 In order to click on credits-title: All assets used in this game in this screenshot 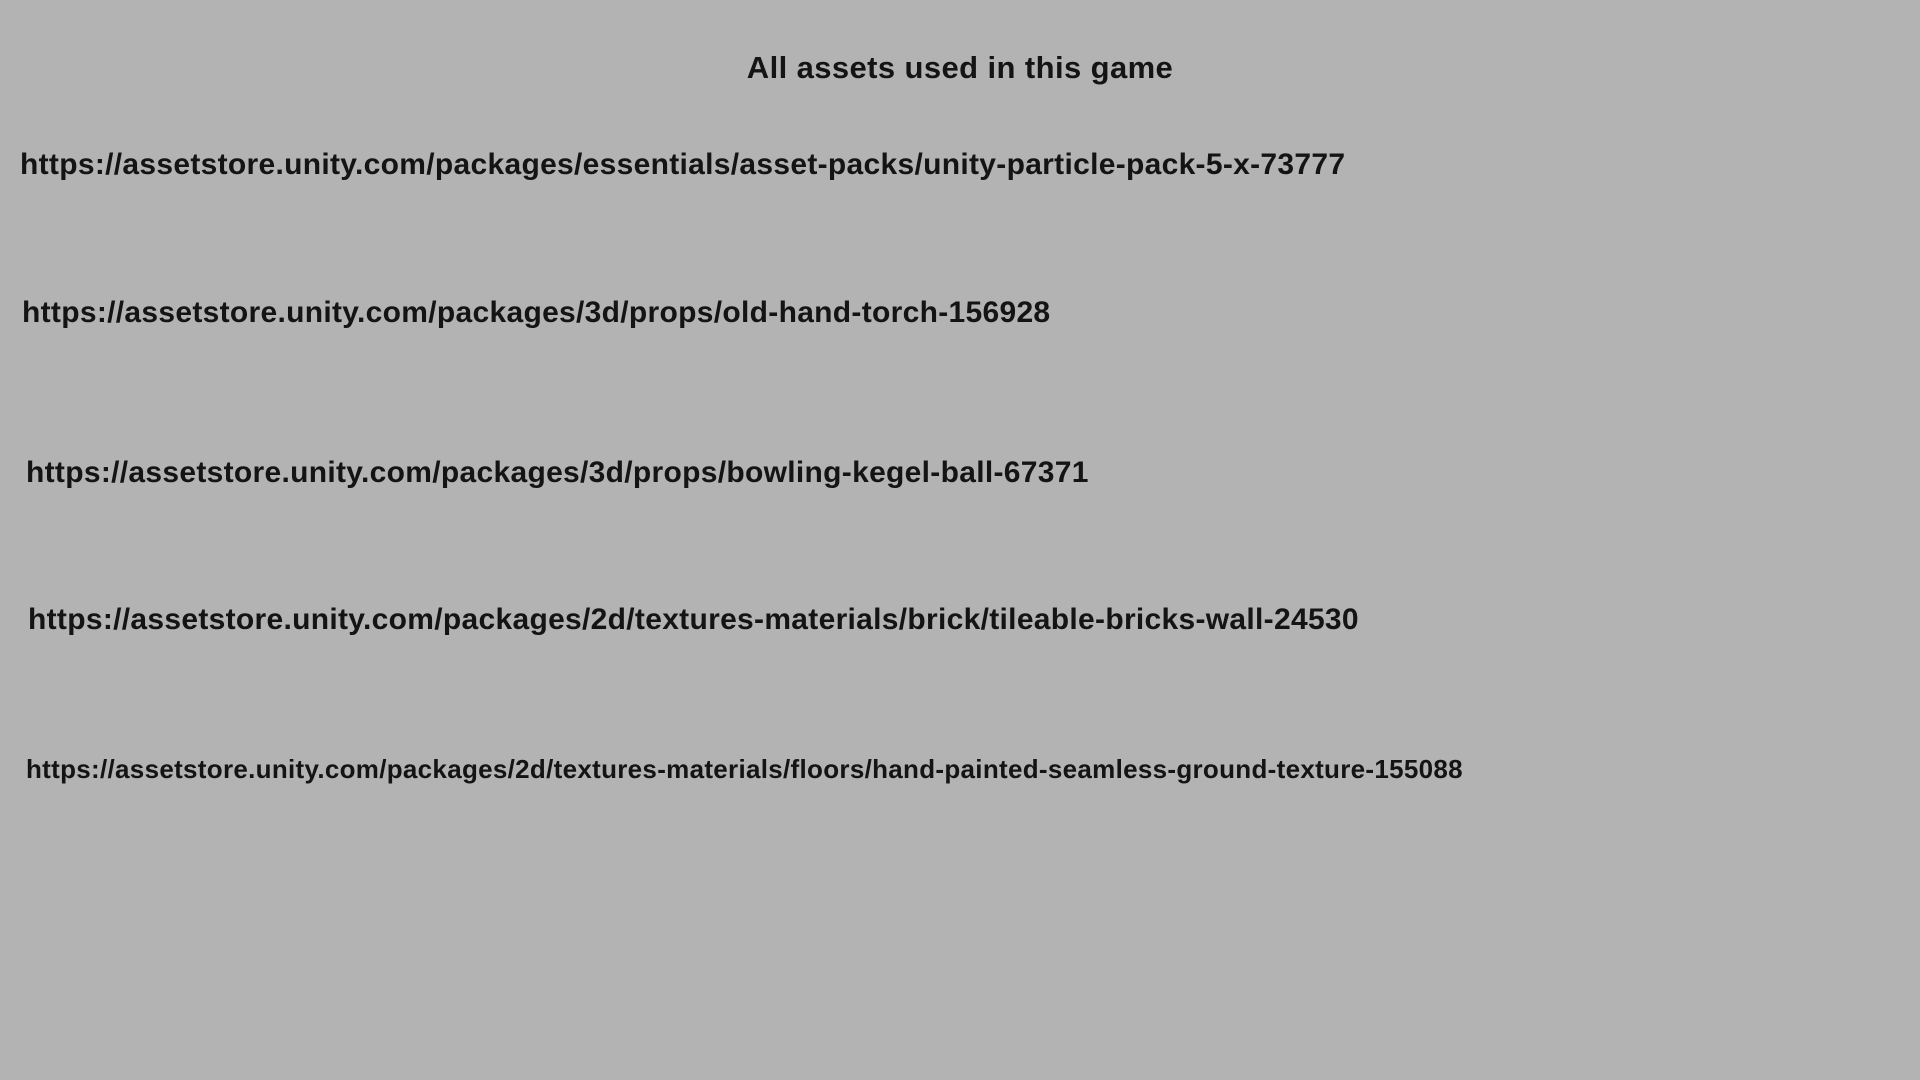, I will do `click(960, 67)`.